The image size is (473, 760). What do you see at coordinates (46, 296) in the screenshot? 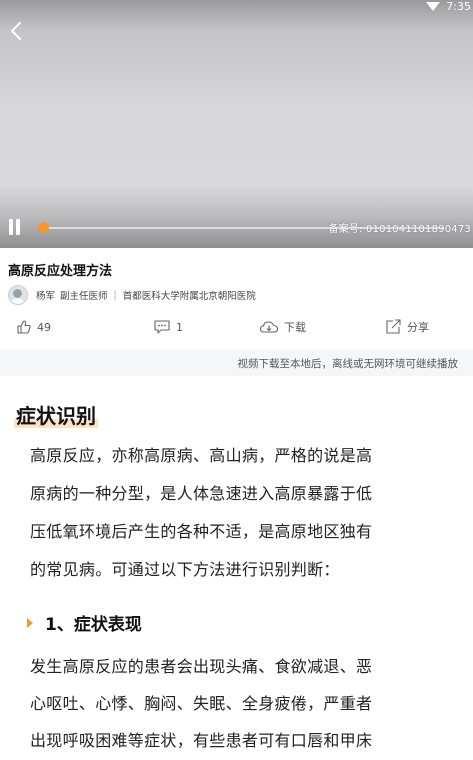
I see `doctor-name: 杨军` at bounding box center [46, 296].